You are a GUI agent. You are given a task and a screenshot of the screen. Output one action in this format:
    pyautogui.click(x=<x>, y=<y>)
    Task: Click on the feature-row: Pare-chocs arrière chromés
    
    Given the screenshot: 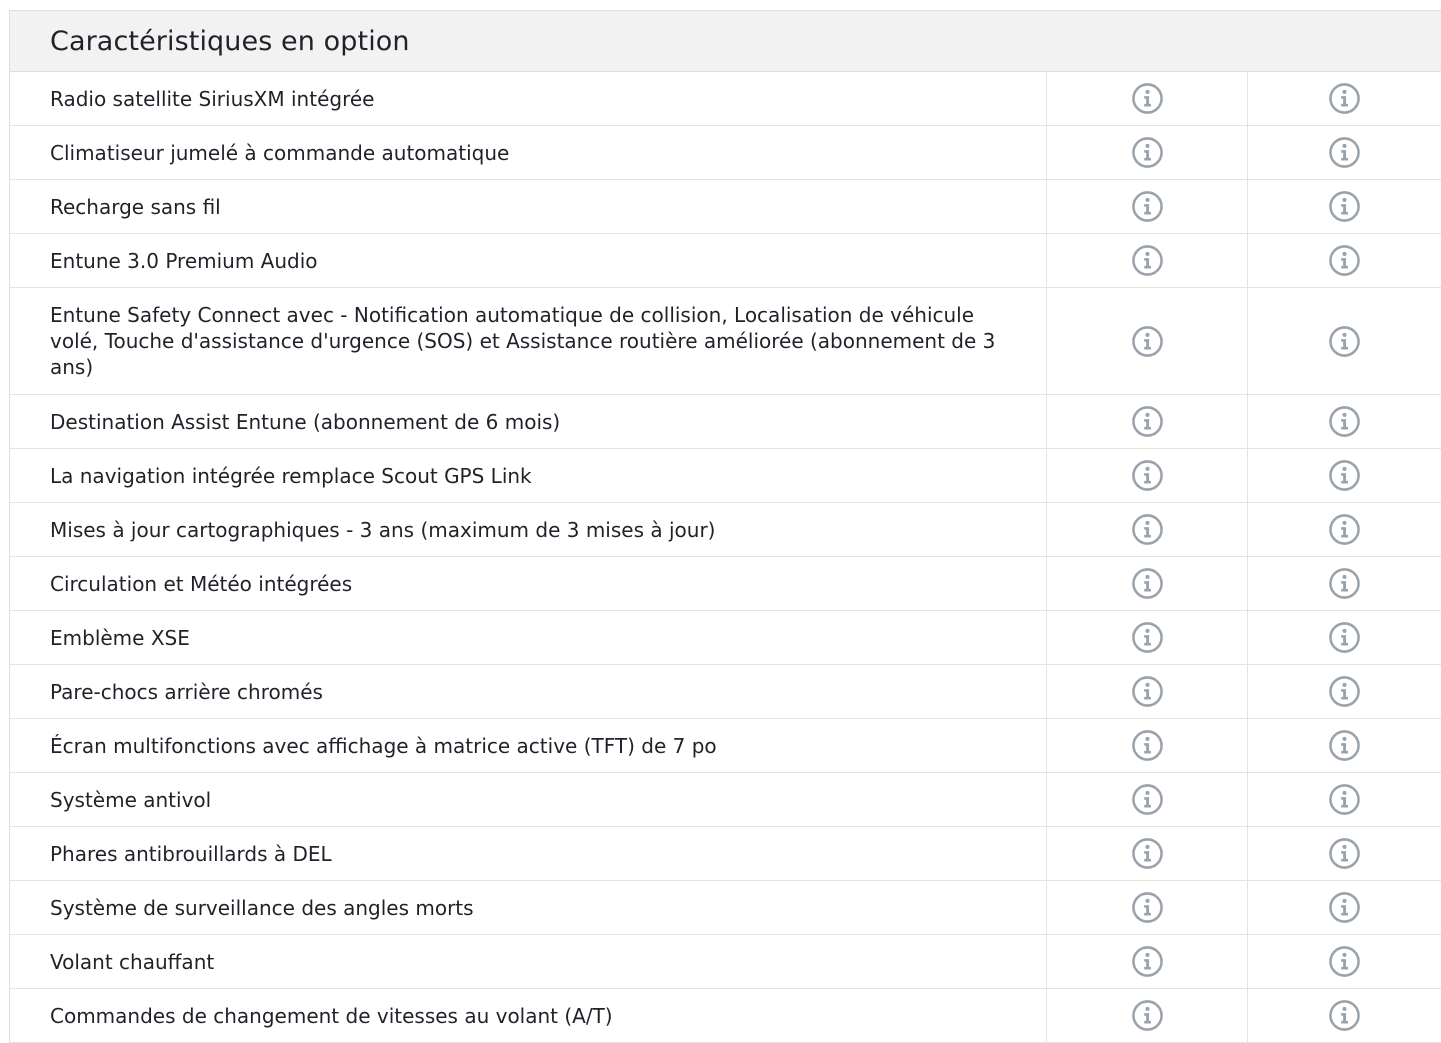 What is the action you would take?
    pyautogui.click(x=725, y=692)
    